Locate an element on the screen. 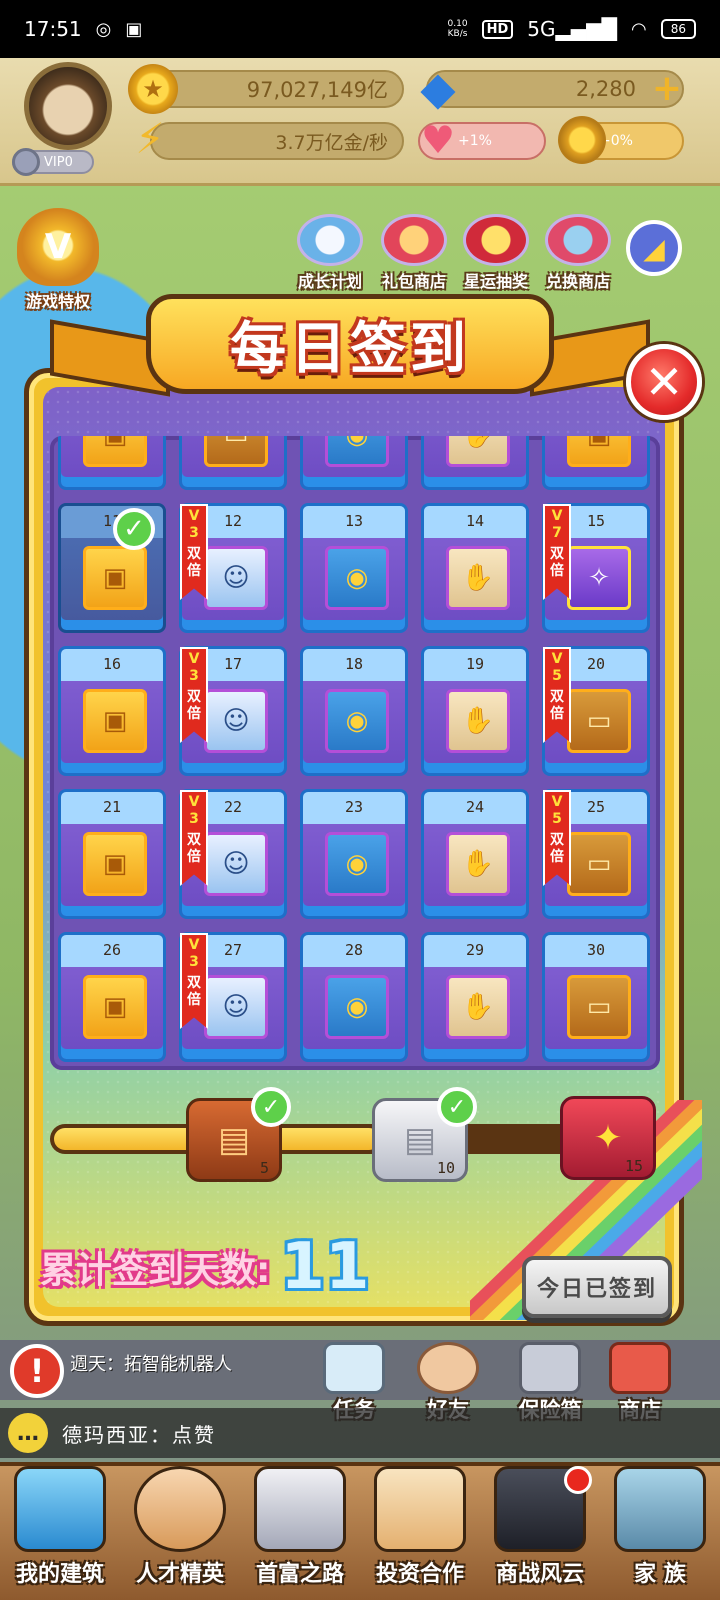 The image size is (720, 1600). player-avatar is located at coordinates (68, 106).